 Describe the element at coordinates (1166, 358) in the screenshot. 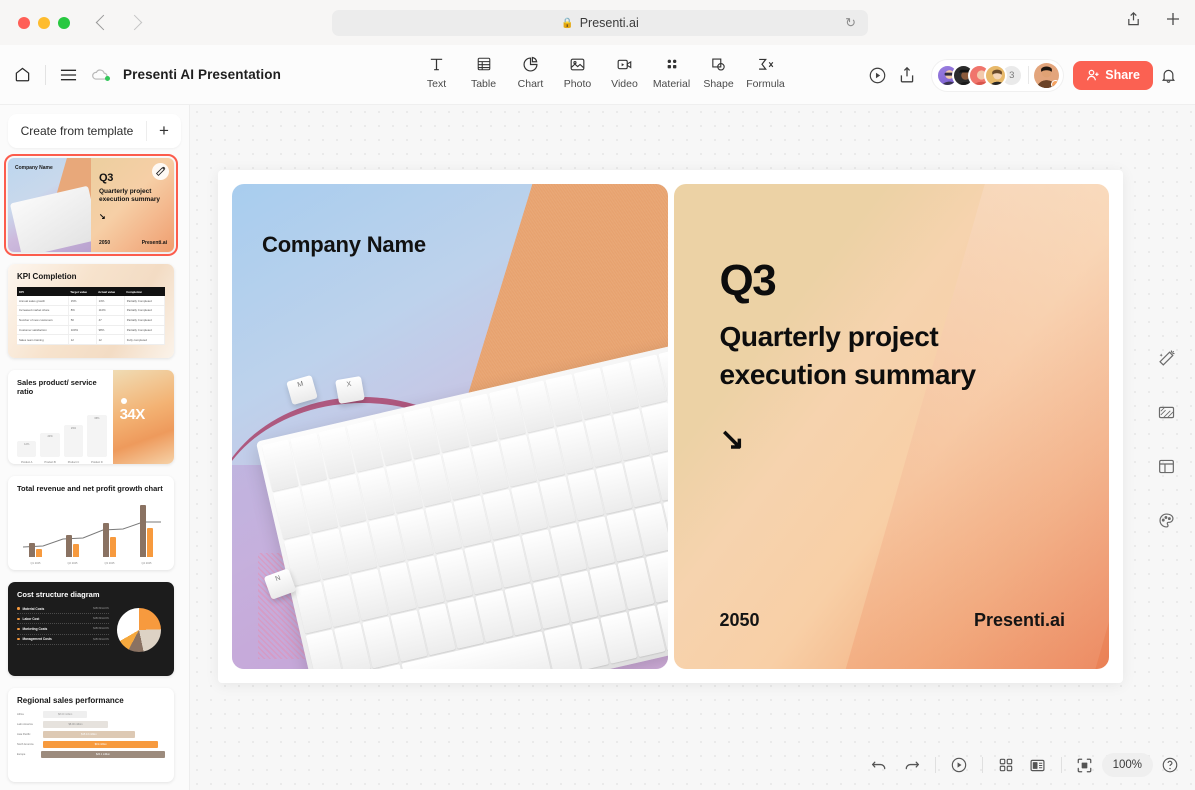

I see `ai-design-button` at that location.